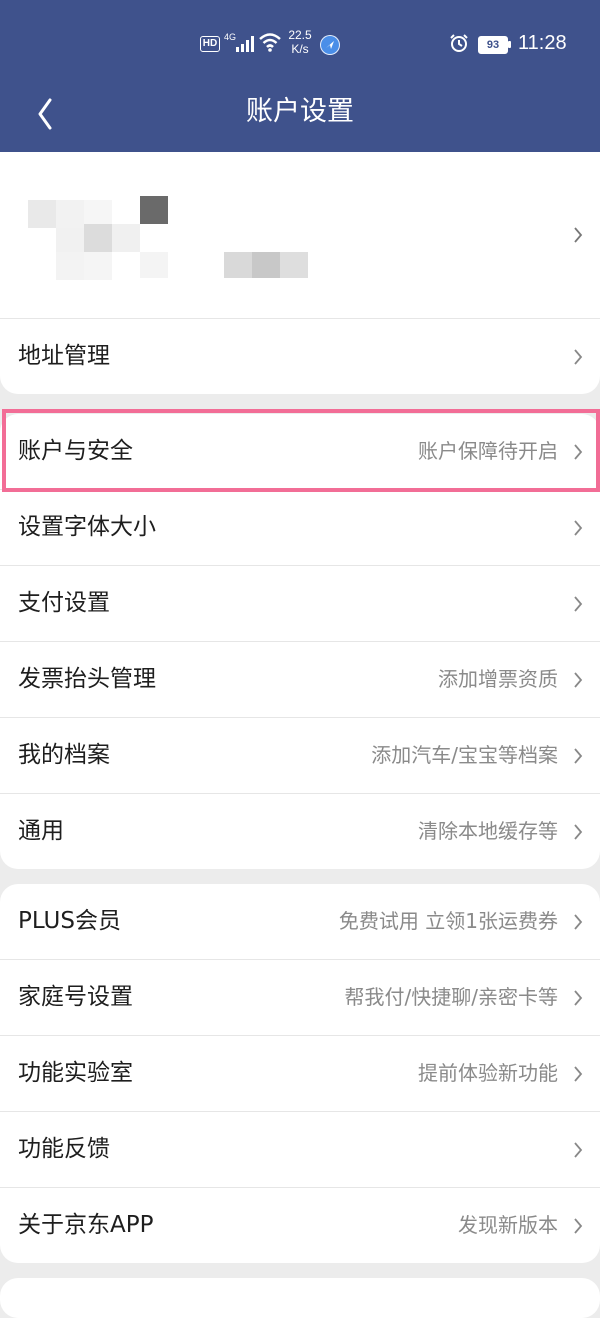 The width and height of the screenshot is (600, 1318). What do you see at coordinates (300, 235) in the screenshot?
I see `profile-row` at bounding box center [300, 235].